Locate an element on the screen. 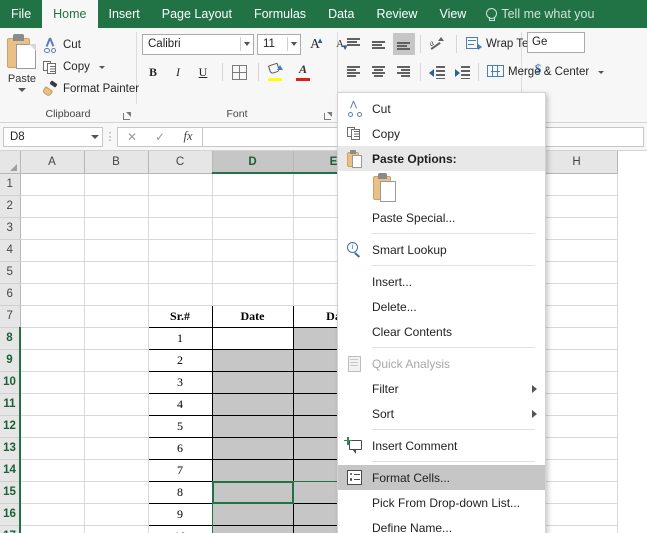 The image size is (647, 533). cell-b2 is located at coordinates (116, 206).